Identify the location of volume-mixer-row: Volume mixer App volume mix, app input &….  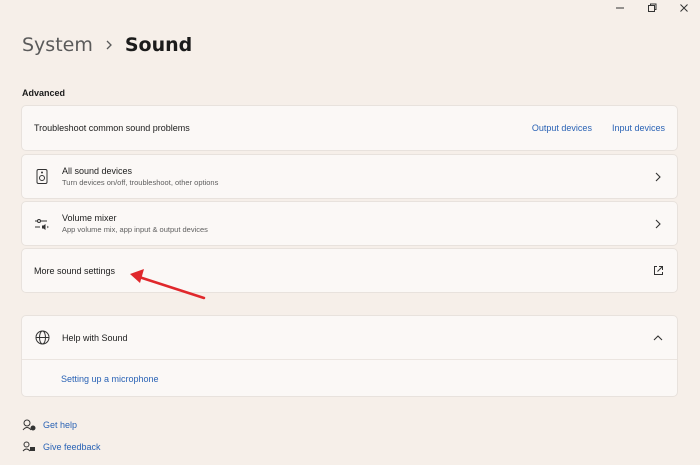
(349, 223).